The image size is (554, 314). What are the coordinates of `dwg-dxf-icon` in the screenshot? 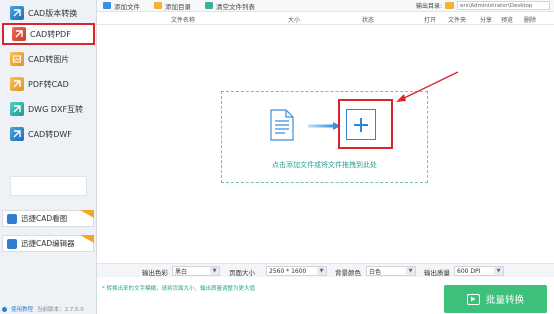 It's located at (17, 109).